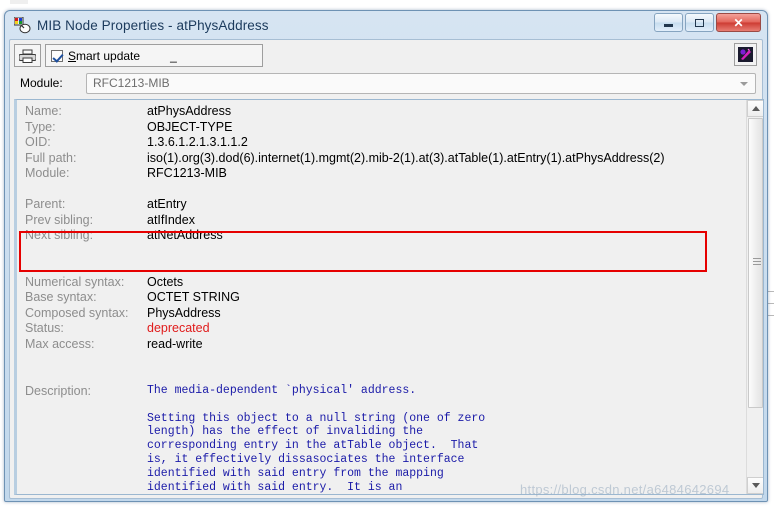 This screenshot has height=506, width=774. Describe the element at coordinates (625, 489) in the screenshot. I see `watermark-text: https://blog.csdn.net/a6484642694` at that location.